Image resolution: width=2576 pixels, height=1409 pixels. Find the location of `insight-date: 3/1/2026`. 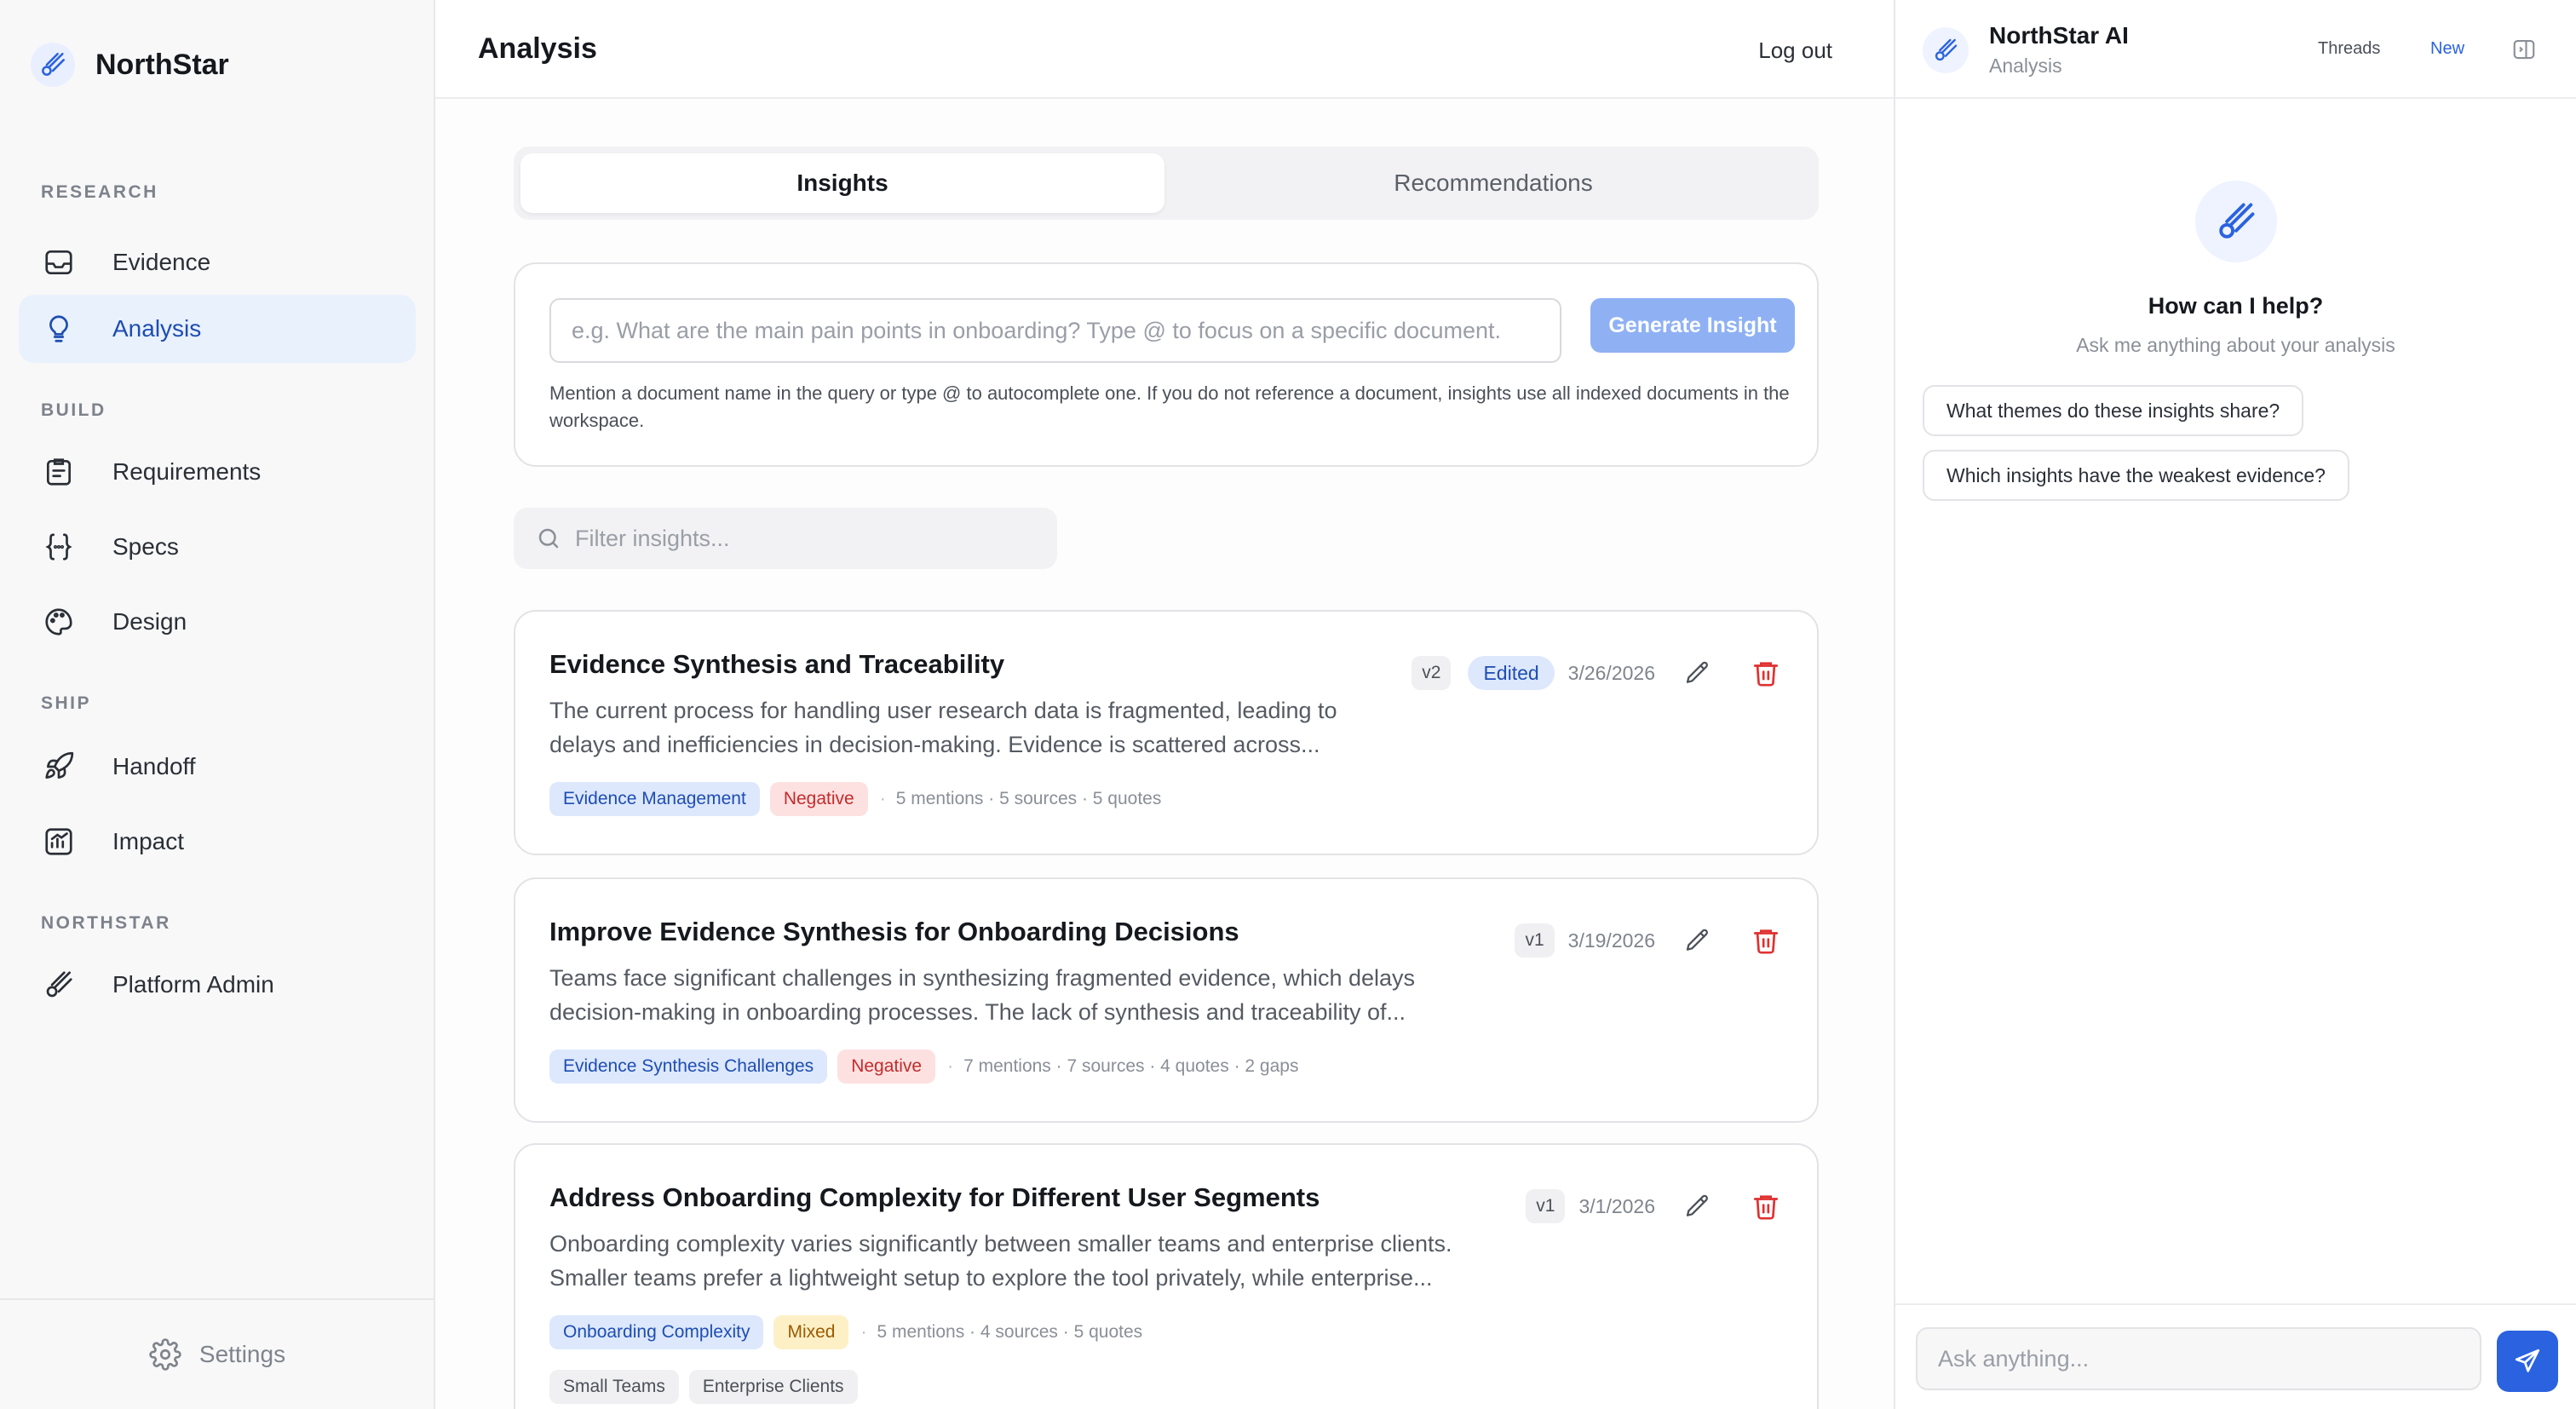

insight-date: 3/1/2026 is located at coordinates (1617, 1205).